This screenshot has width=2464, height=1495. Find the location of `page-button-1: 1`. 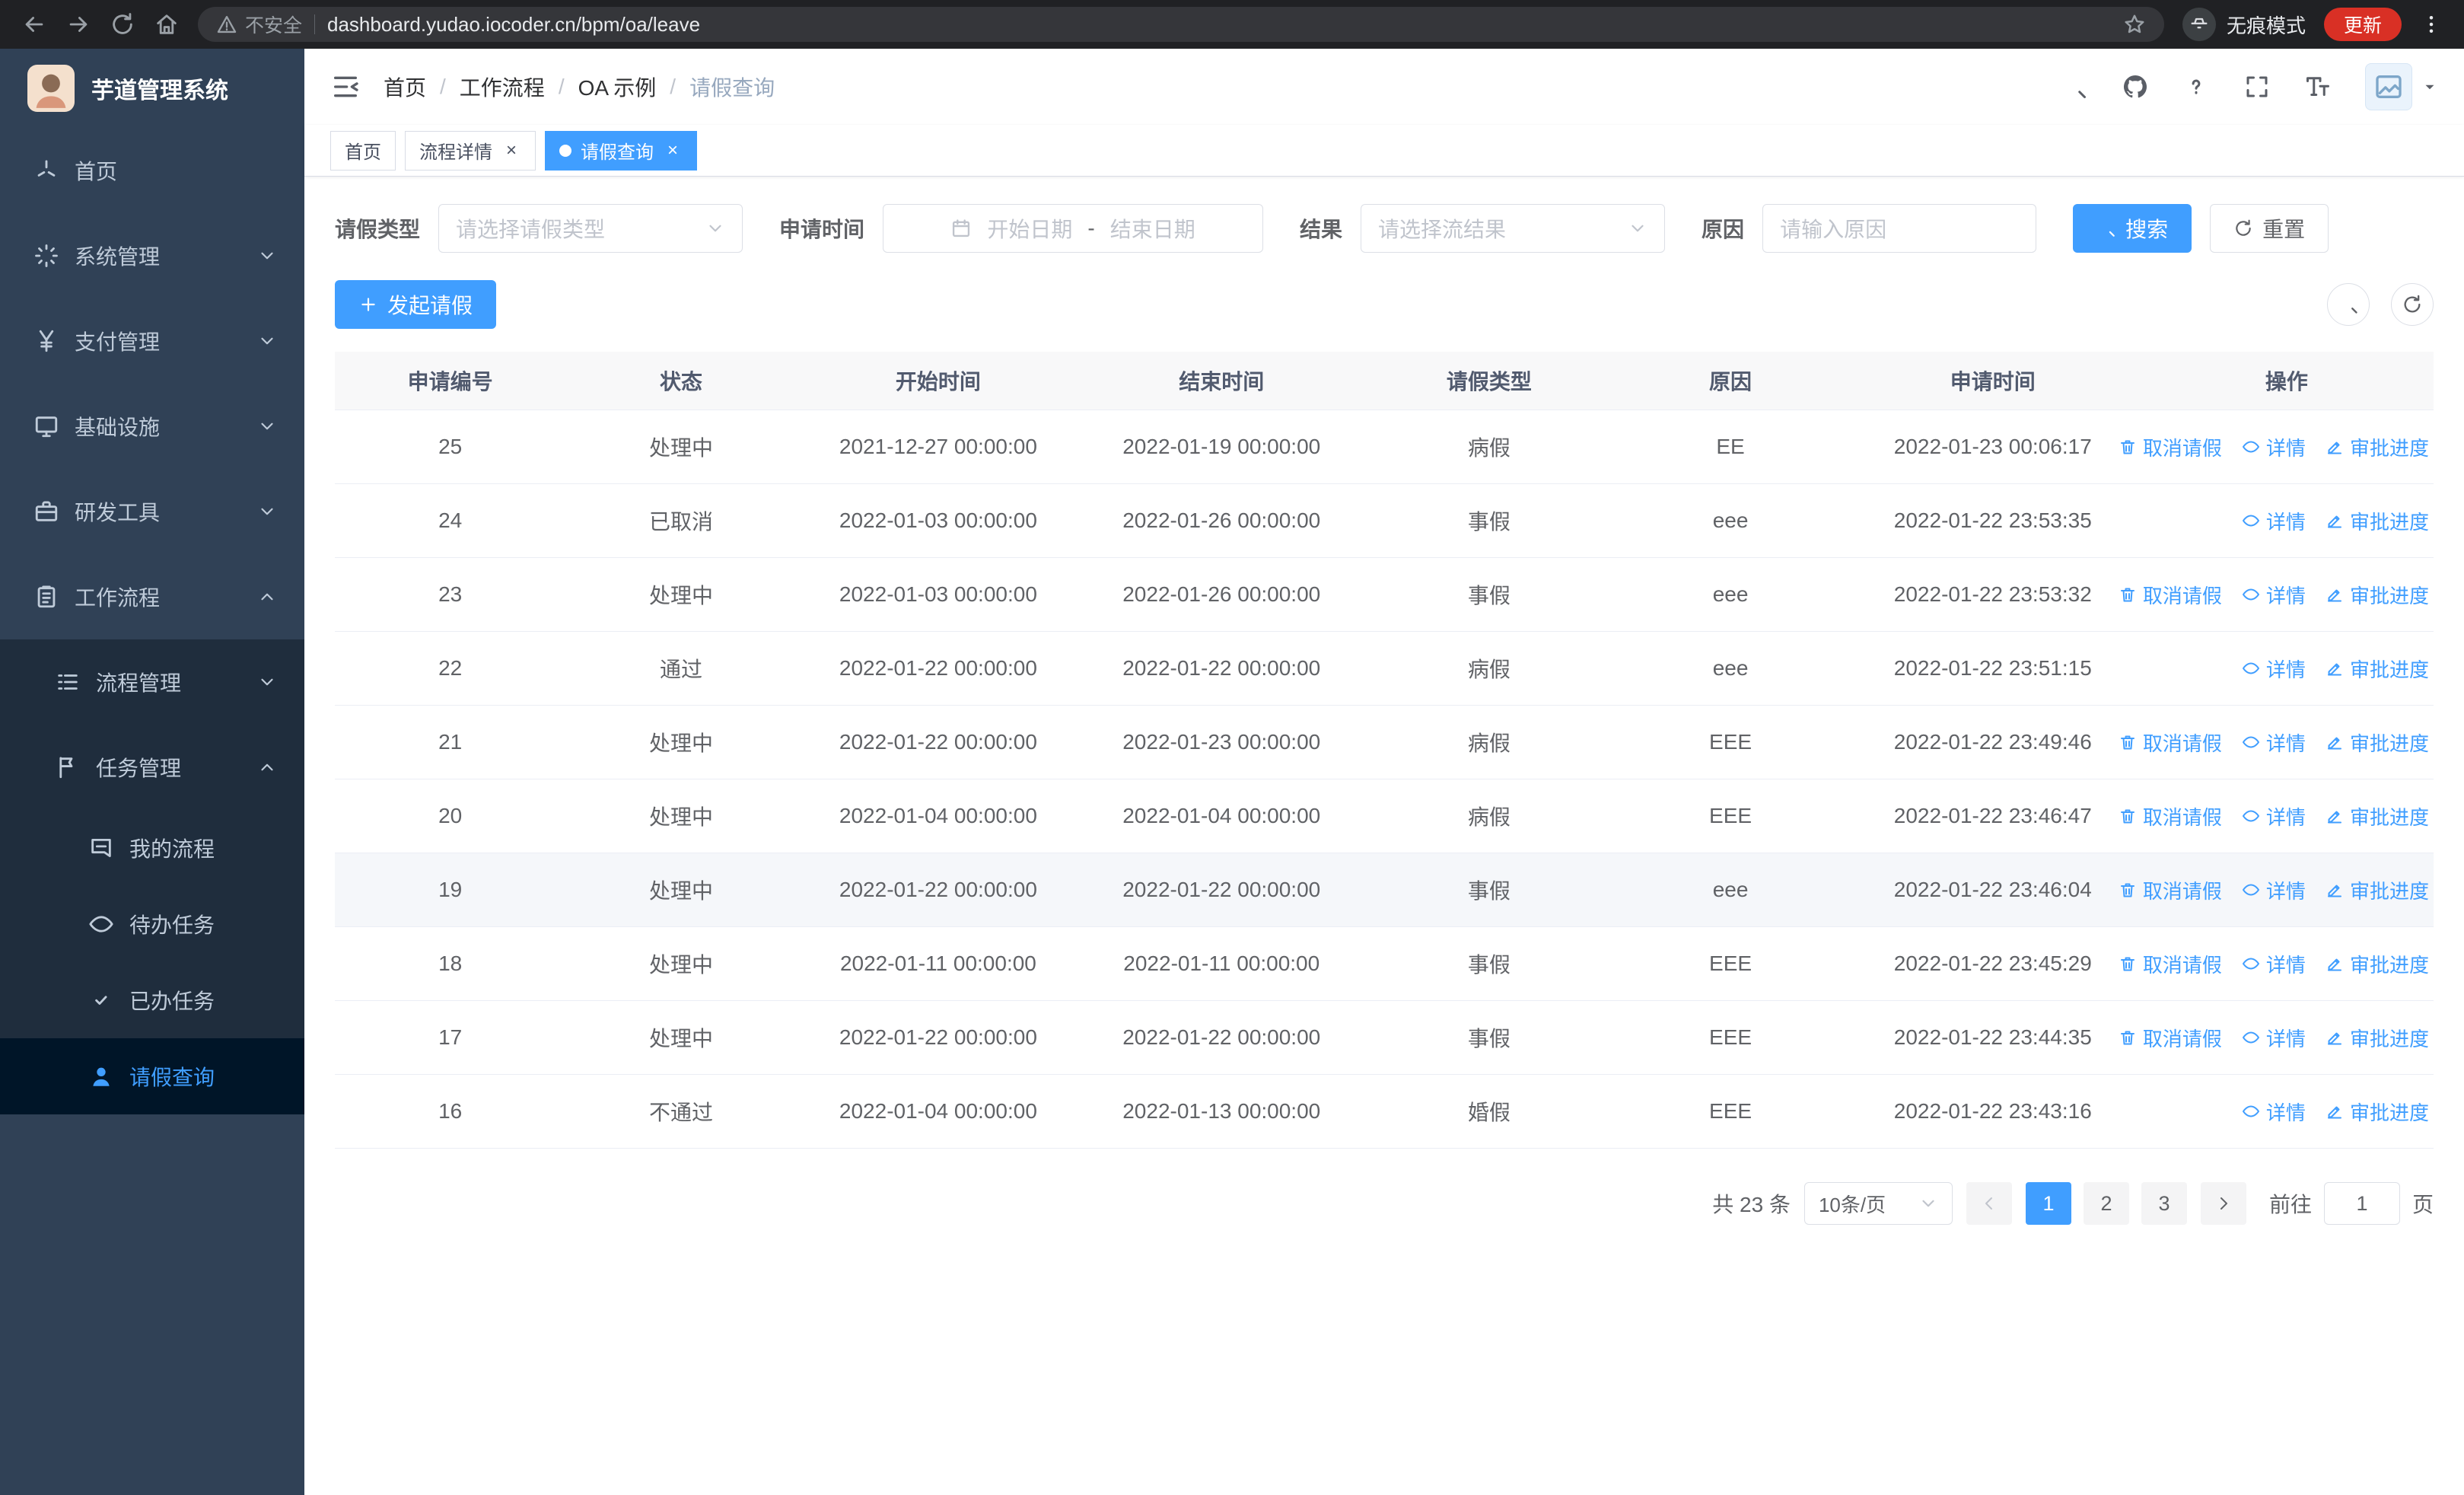

page-button-1: 1 is located at coordinates (2048, 1203).